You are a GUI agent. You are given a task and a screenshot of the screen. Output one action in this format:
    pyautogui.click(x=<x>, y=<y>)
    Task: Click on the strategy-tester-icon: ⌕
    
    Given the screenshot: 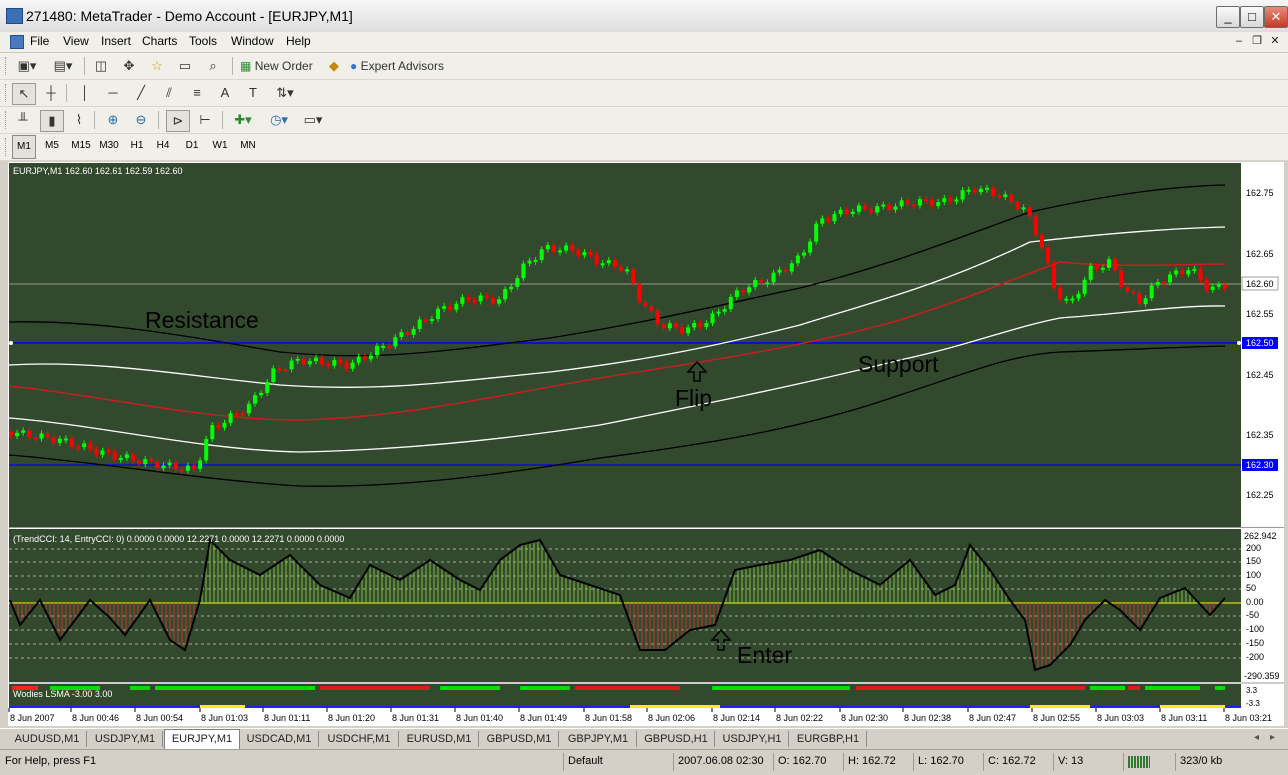 What is the action you would take?
    pyautogui.click(x=213, y=66)
    